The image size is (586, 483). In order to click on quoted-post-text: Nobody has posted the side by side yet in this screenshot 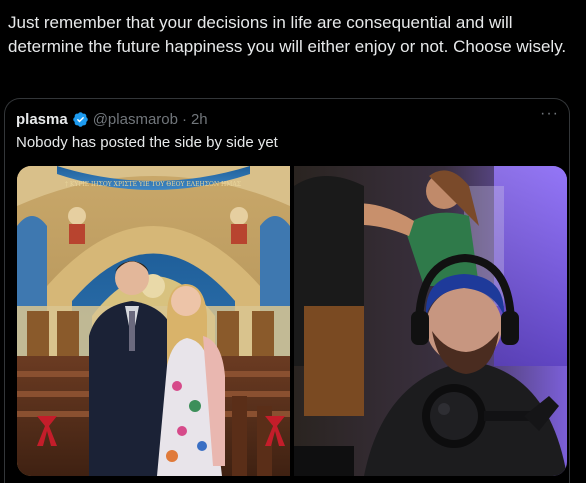, I will do `click(147, 142)`.